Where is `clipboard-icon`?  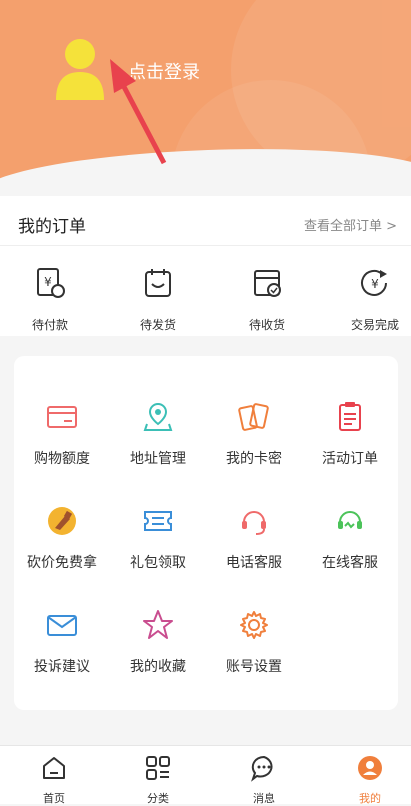 clipboard-icon is located at coordinates (350, 416).